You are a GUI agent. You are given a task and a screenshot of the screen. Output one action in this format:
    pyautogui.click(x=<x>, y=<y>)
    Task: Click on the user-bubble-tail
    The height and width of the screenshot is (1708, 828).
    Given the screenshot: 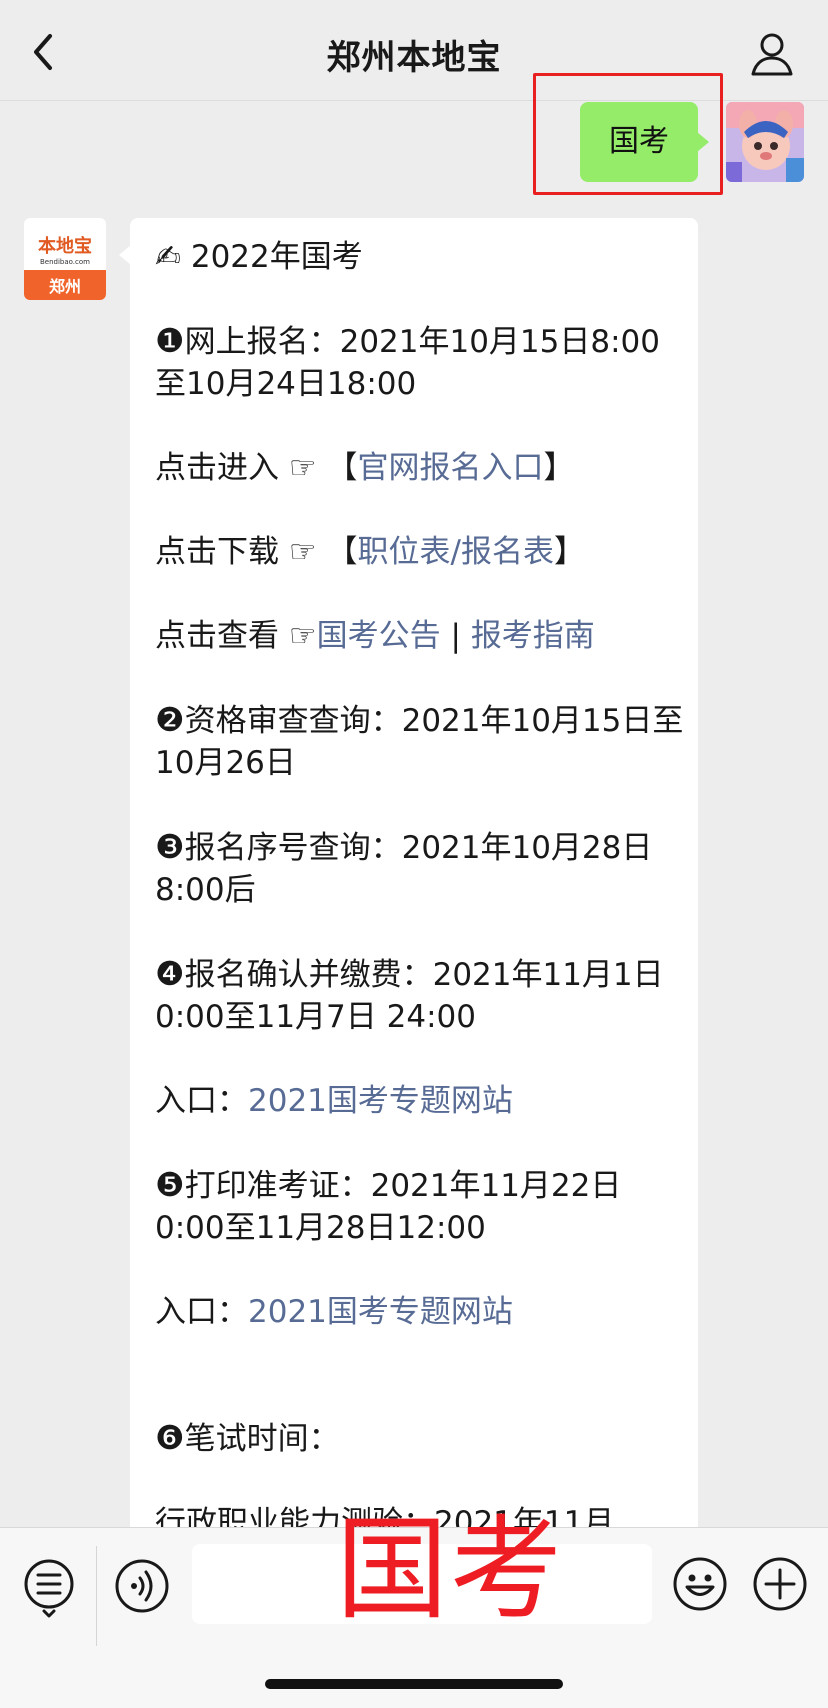 What is the action you would take?
    pyautogui.click(x=703, y=142)
    